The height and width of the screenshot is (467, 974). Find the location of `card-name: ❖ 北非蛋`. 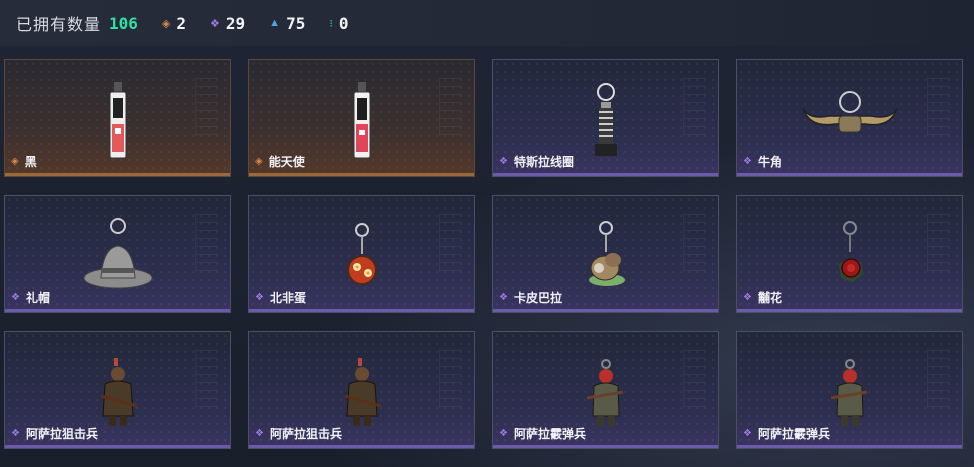

card-name: ❖ 北非蛋 is located at coordinates (280, 297).